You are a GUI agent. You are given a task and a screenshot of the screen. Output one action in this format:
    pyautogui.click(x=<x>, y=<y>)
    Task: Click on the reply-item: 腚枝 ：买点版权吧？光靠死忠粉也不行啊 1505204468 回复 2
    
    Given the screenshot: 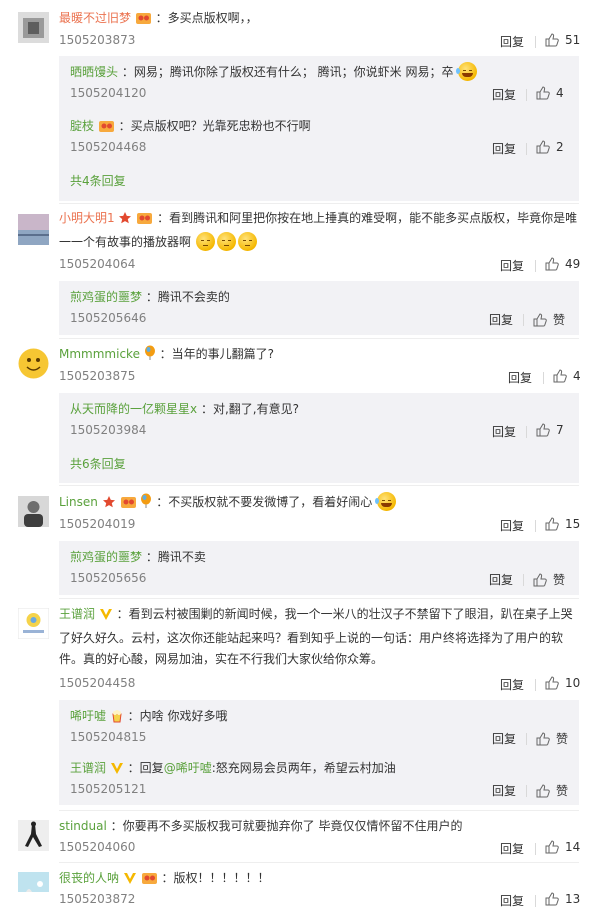 What is the action you would take?
    pyautogui.click(x=324, y=136)
    